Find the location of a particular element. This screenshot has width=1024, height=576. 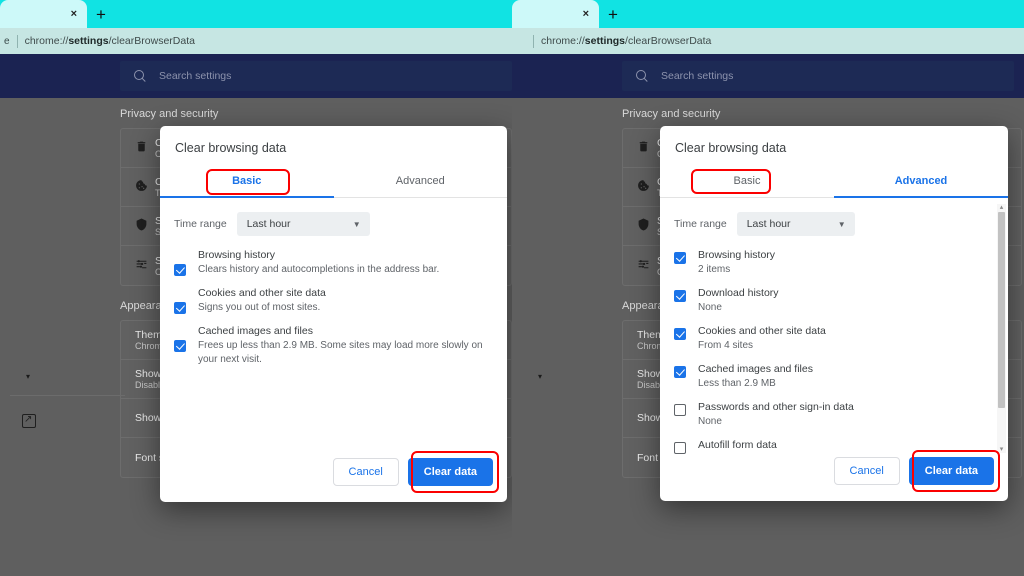

tab-advanced-label: Advanced is located at coordinates (921, 181).